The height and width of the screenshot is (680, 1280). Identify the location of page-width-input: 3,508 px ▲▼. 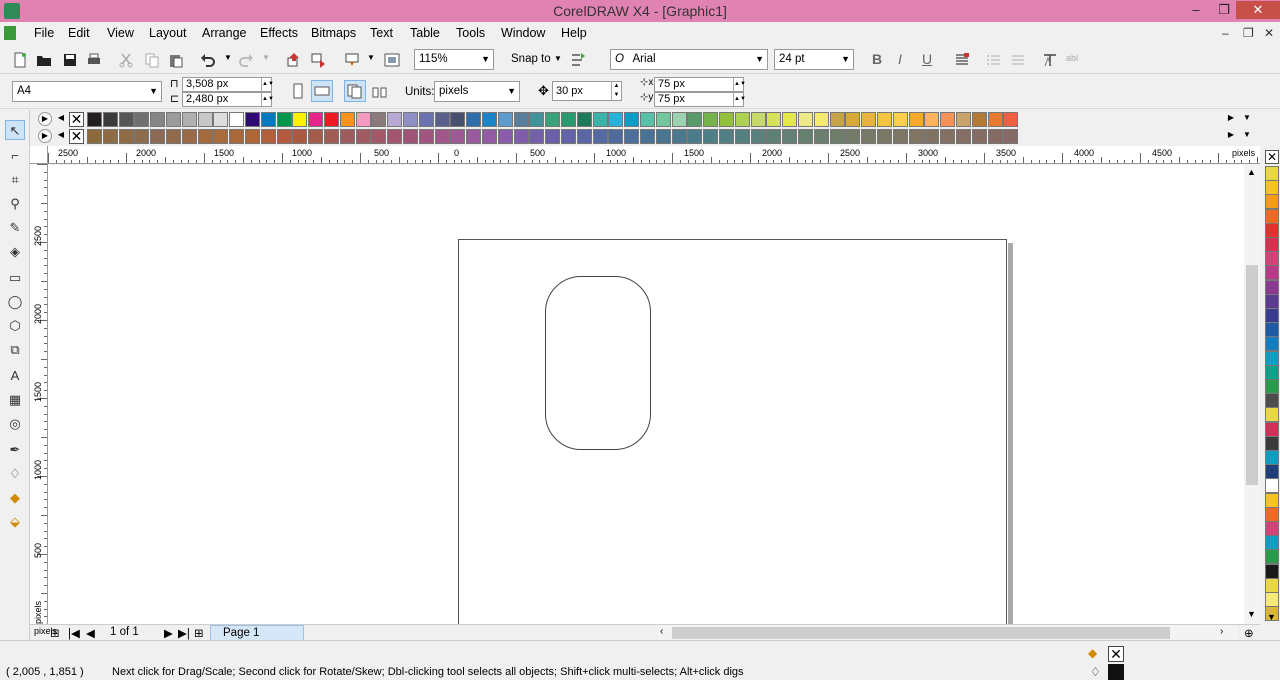
(228, 84).